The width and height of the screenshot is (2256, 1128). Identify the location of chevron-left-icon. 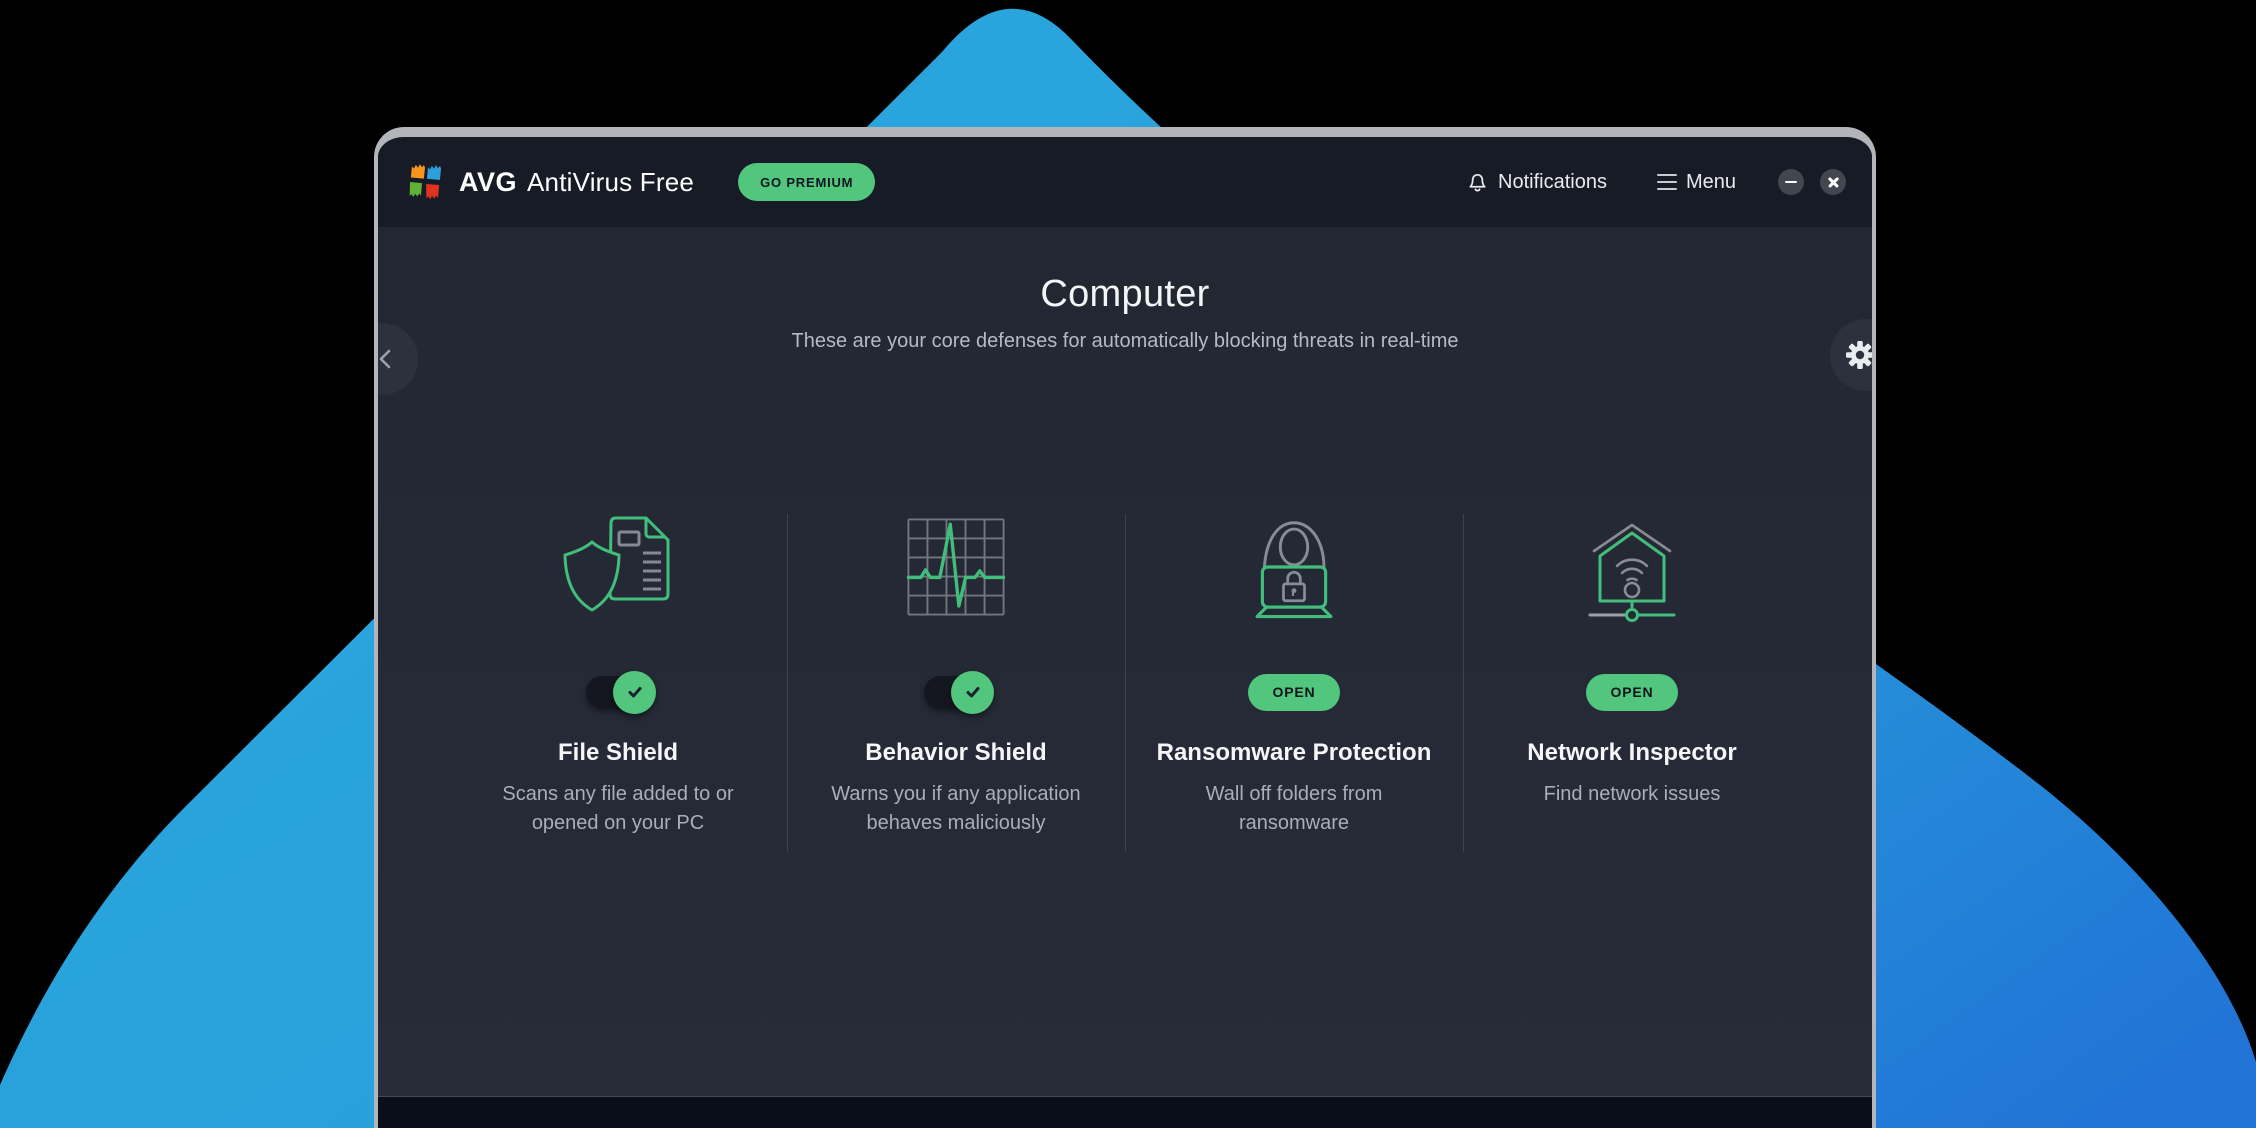
(385, 359).